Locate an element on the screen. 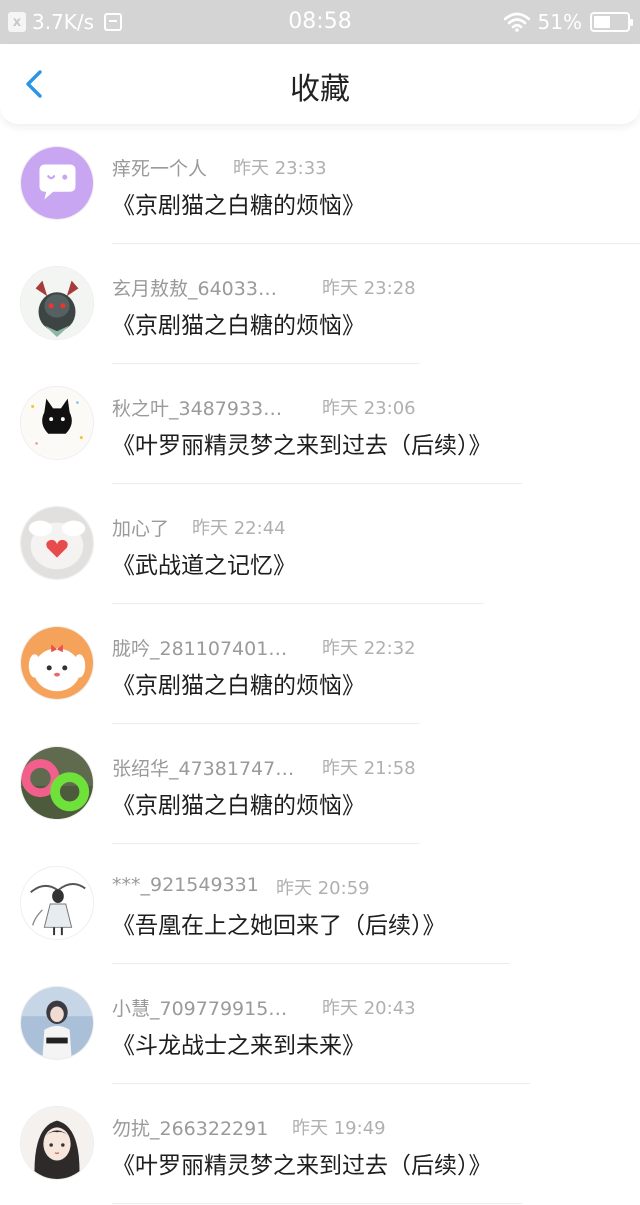 The height and width of the screenshot is (1205, 640). item-time: 昨天 20:43 is located at coordinates (369, 1008).